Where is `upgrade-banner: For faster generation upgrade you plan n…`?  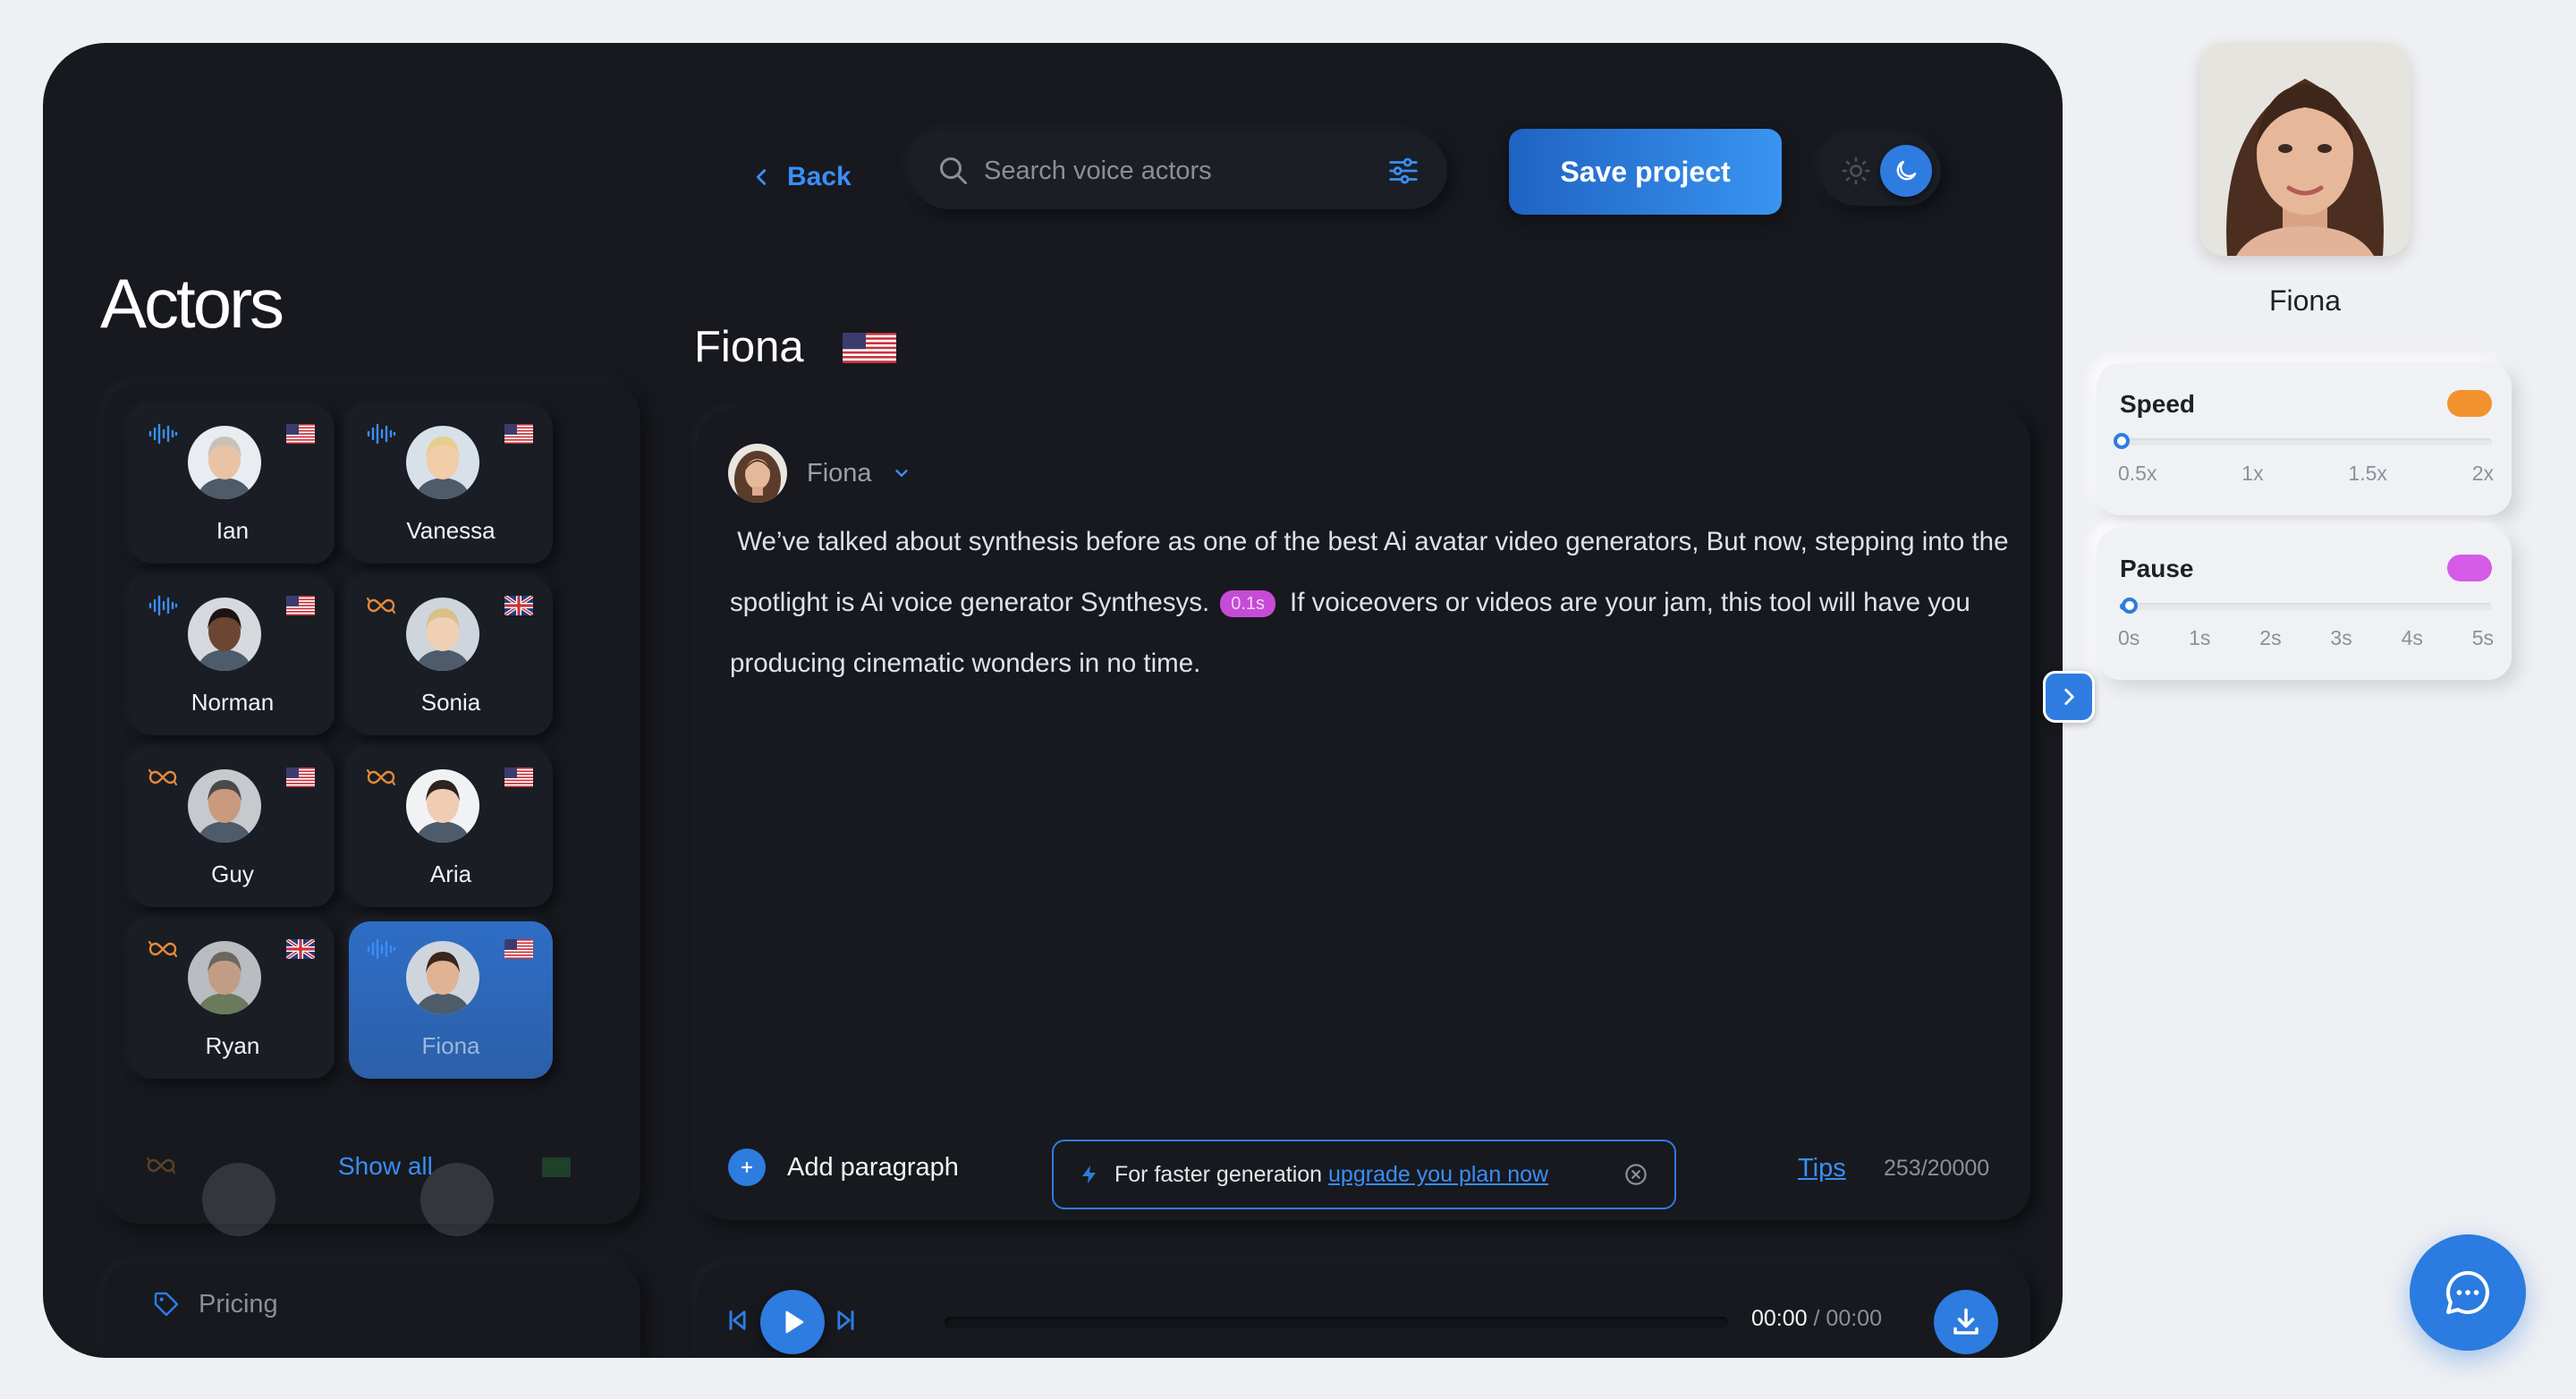 upgrade-banner: For faster generation upgrade you plan n… is located at coordinates (1364, 1174).